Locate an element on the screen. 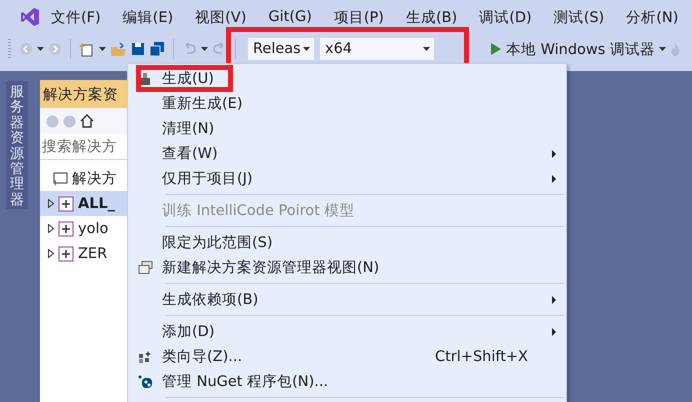 This screenshot has height=402, width=692. menu-bar-item: 项目(P) is located at coordinates (358, 17).